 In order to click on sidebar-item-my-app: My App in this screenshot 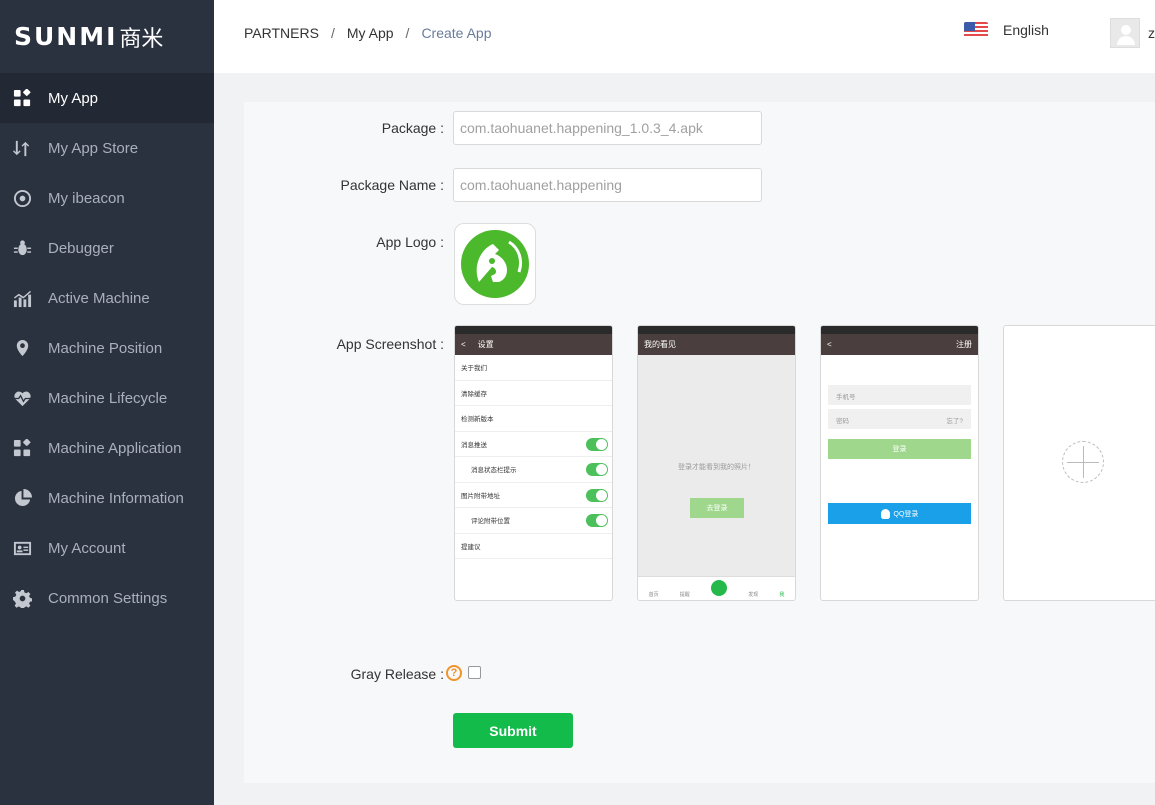, I will do `click(107, 98)`.